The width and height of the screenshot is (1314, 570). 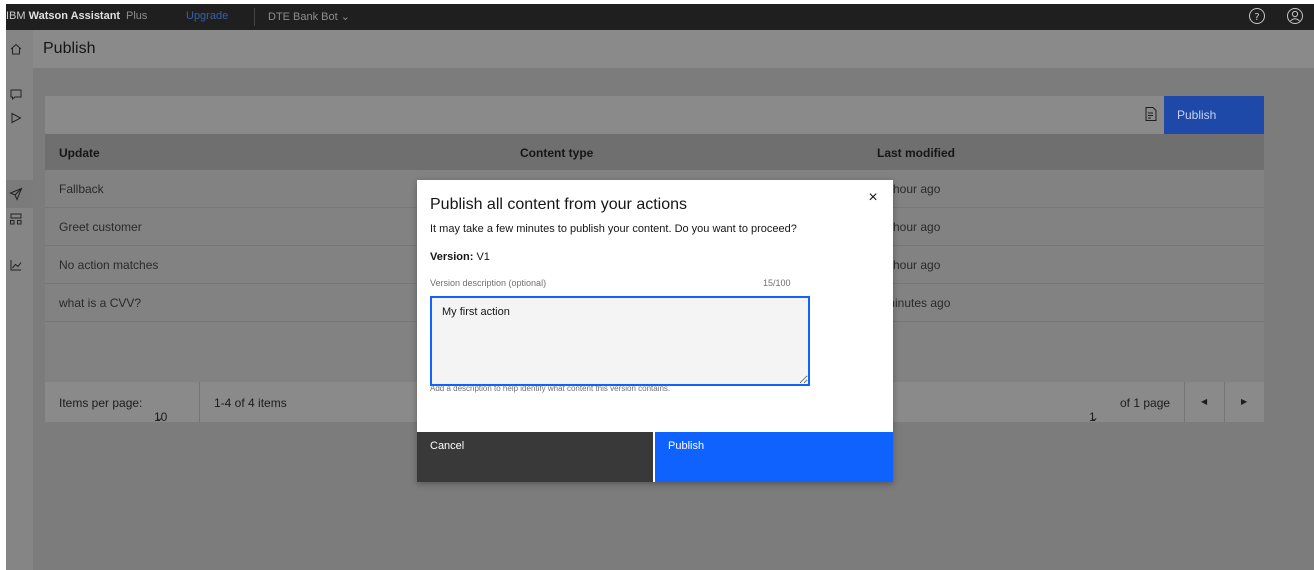 I want to click on cancel-button: Cancel, so click(x=535, y=457).